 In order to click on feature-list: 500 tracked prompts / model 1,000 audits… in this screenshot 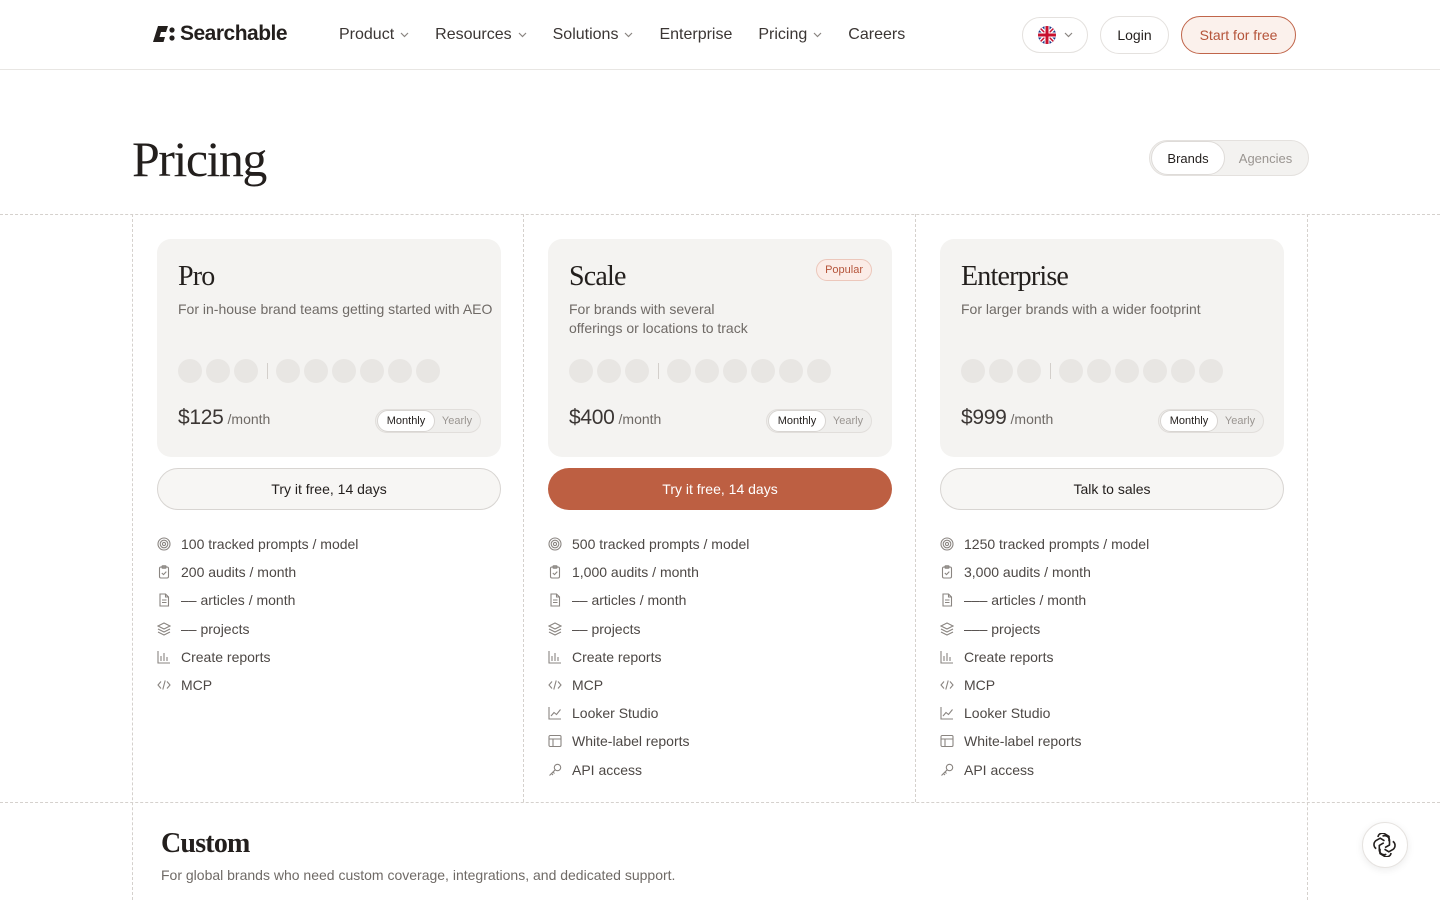, I will do `click(648, 657)`.